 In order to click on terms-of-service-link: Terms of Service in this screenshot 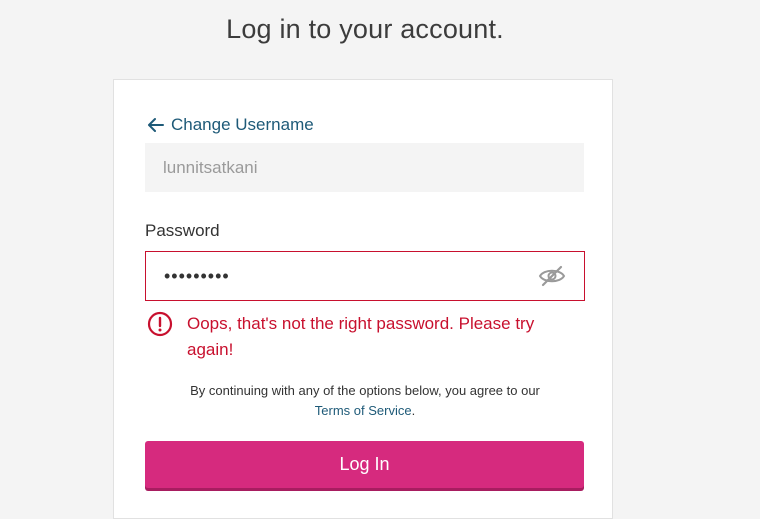, I will do `click(363, 410)`.